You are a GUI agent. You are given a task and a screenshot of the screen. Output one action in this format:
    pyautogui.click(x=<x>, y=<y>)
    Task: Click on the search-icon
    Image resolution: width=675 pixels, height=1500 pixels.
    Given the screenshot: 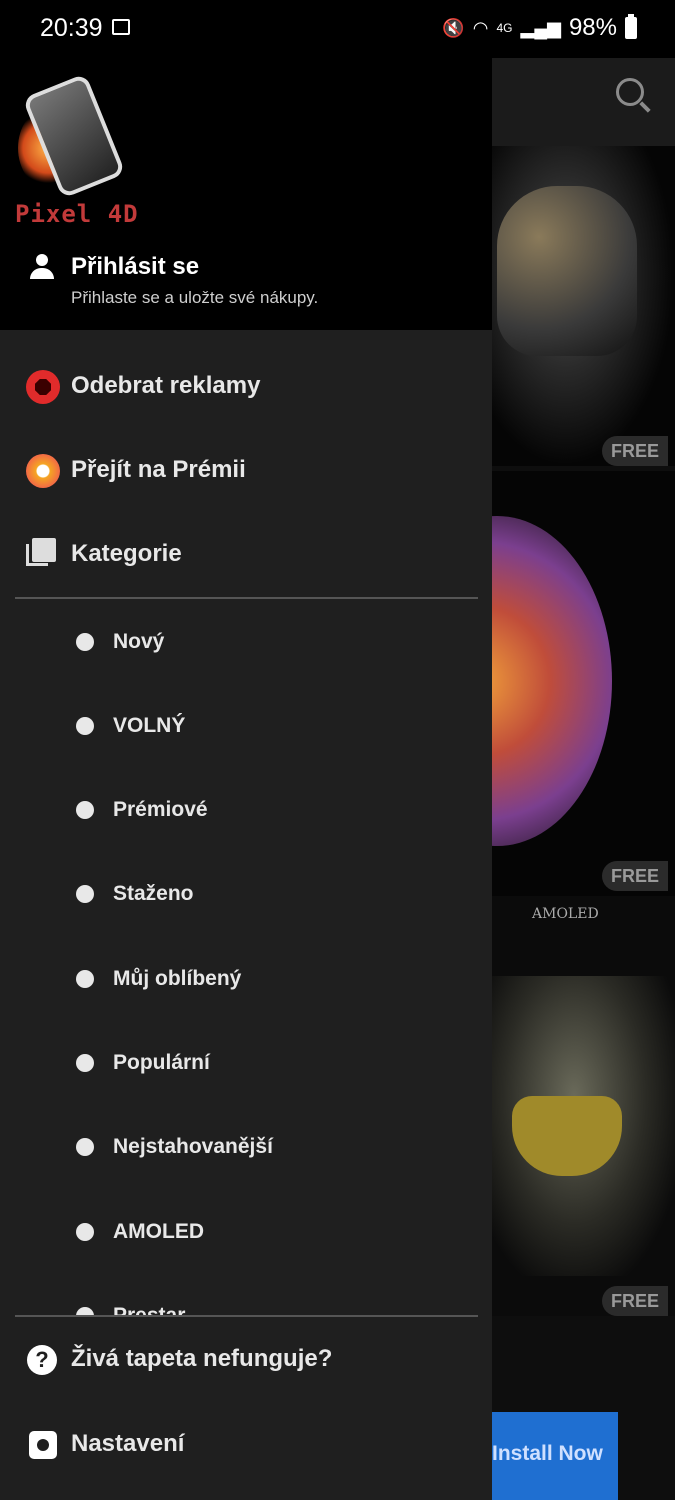 What is the action you would take?
    pyautogui.click(x=630, y=92)
    